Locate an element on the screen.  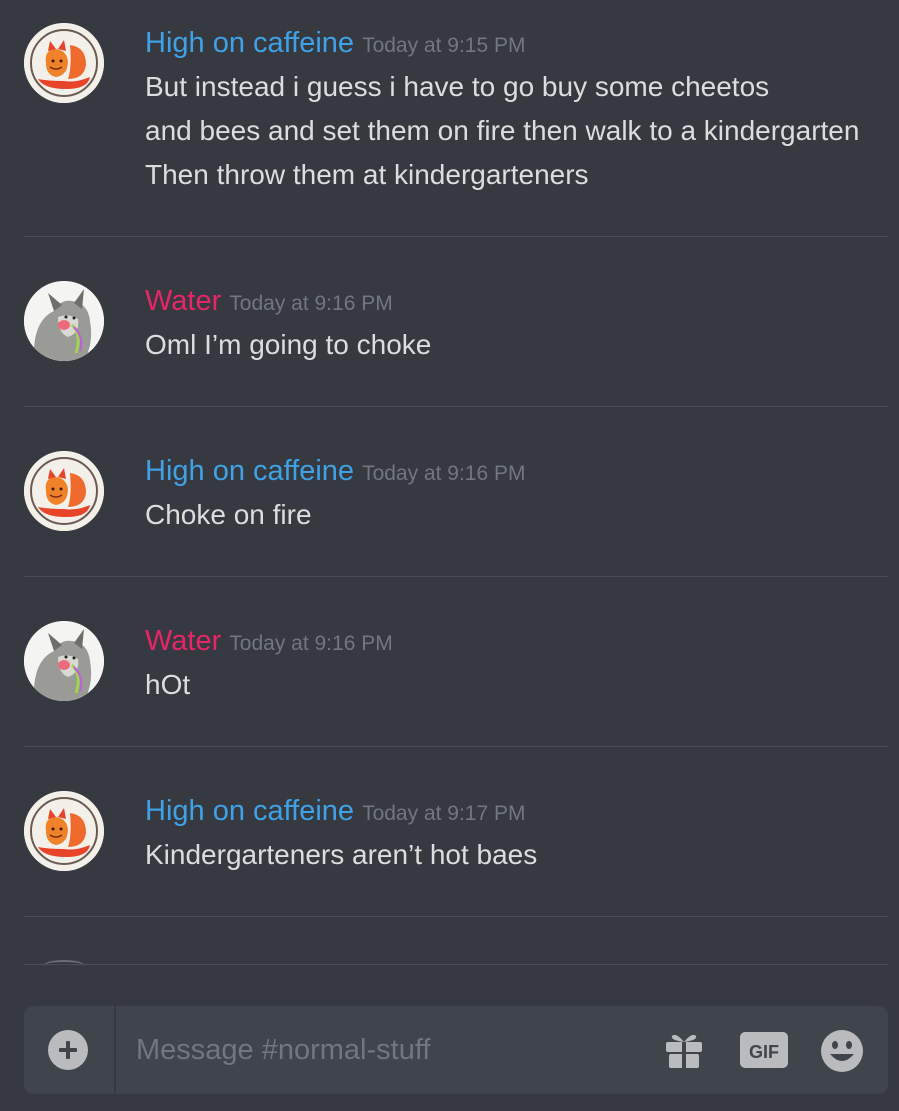
add-icon is located at coordinates (68, 1050).